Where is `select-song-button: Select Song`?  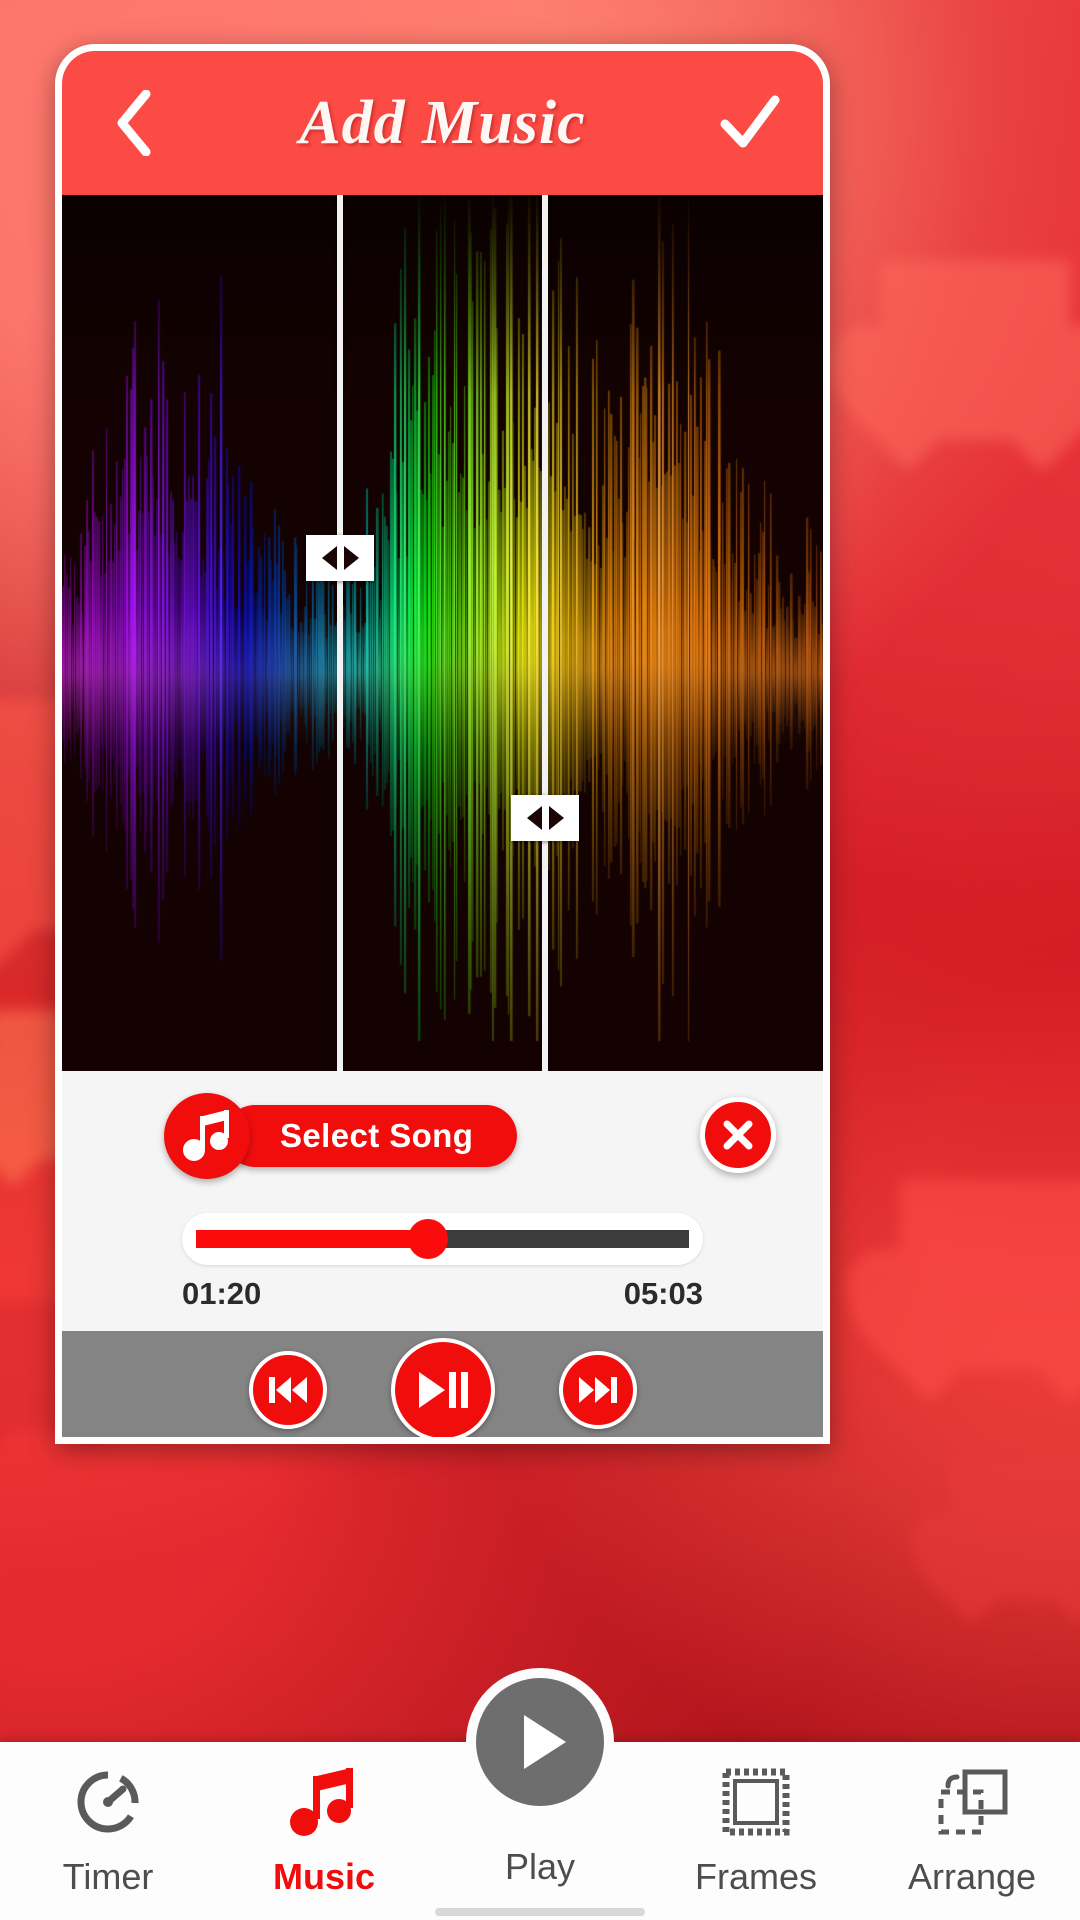
select-song-button: Select Song is located at coordinates (341, 1136).